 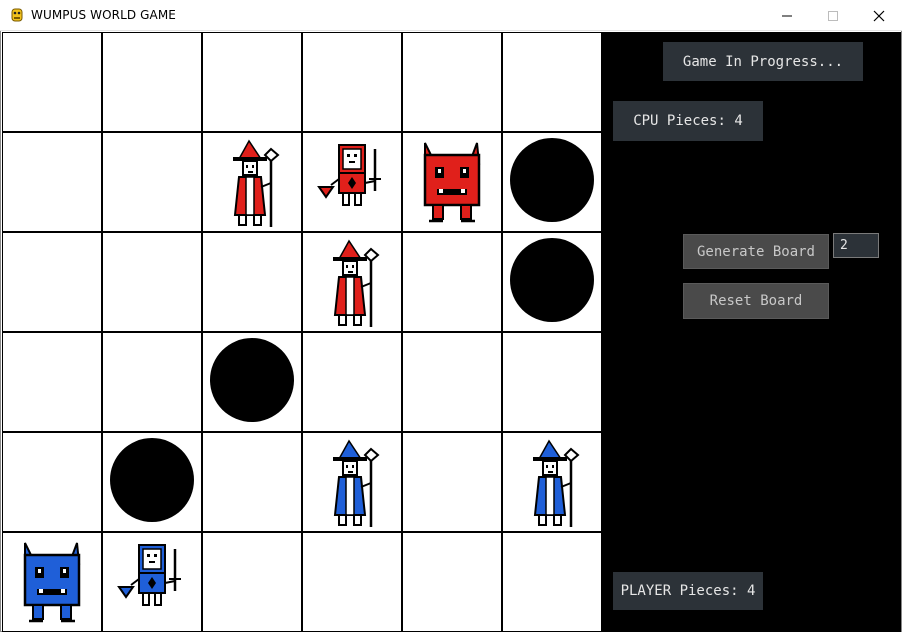 I want to click on close-button, so click(x=879, y=15).